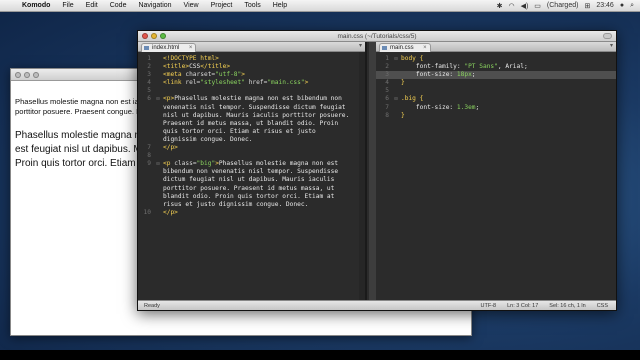  I want to click on code-token: }, so click(403, 115).